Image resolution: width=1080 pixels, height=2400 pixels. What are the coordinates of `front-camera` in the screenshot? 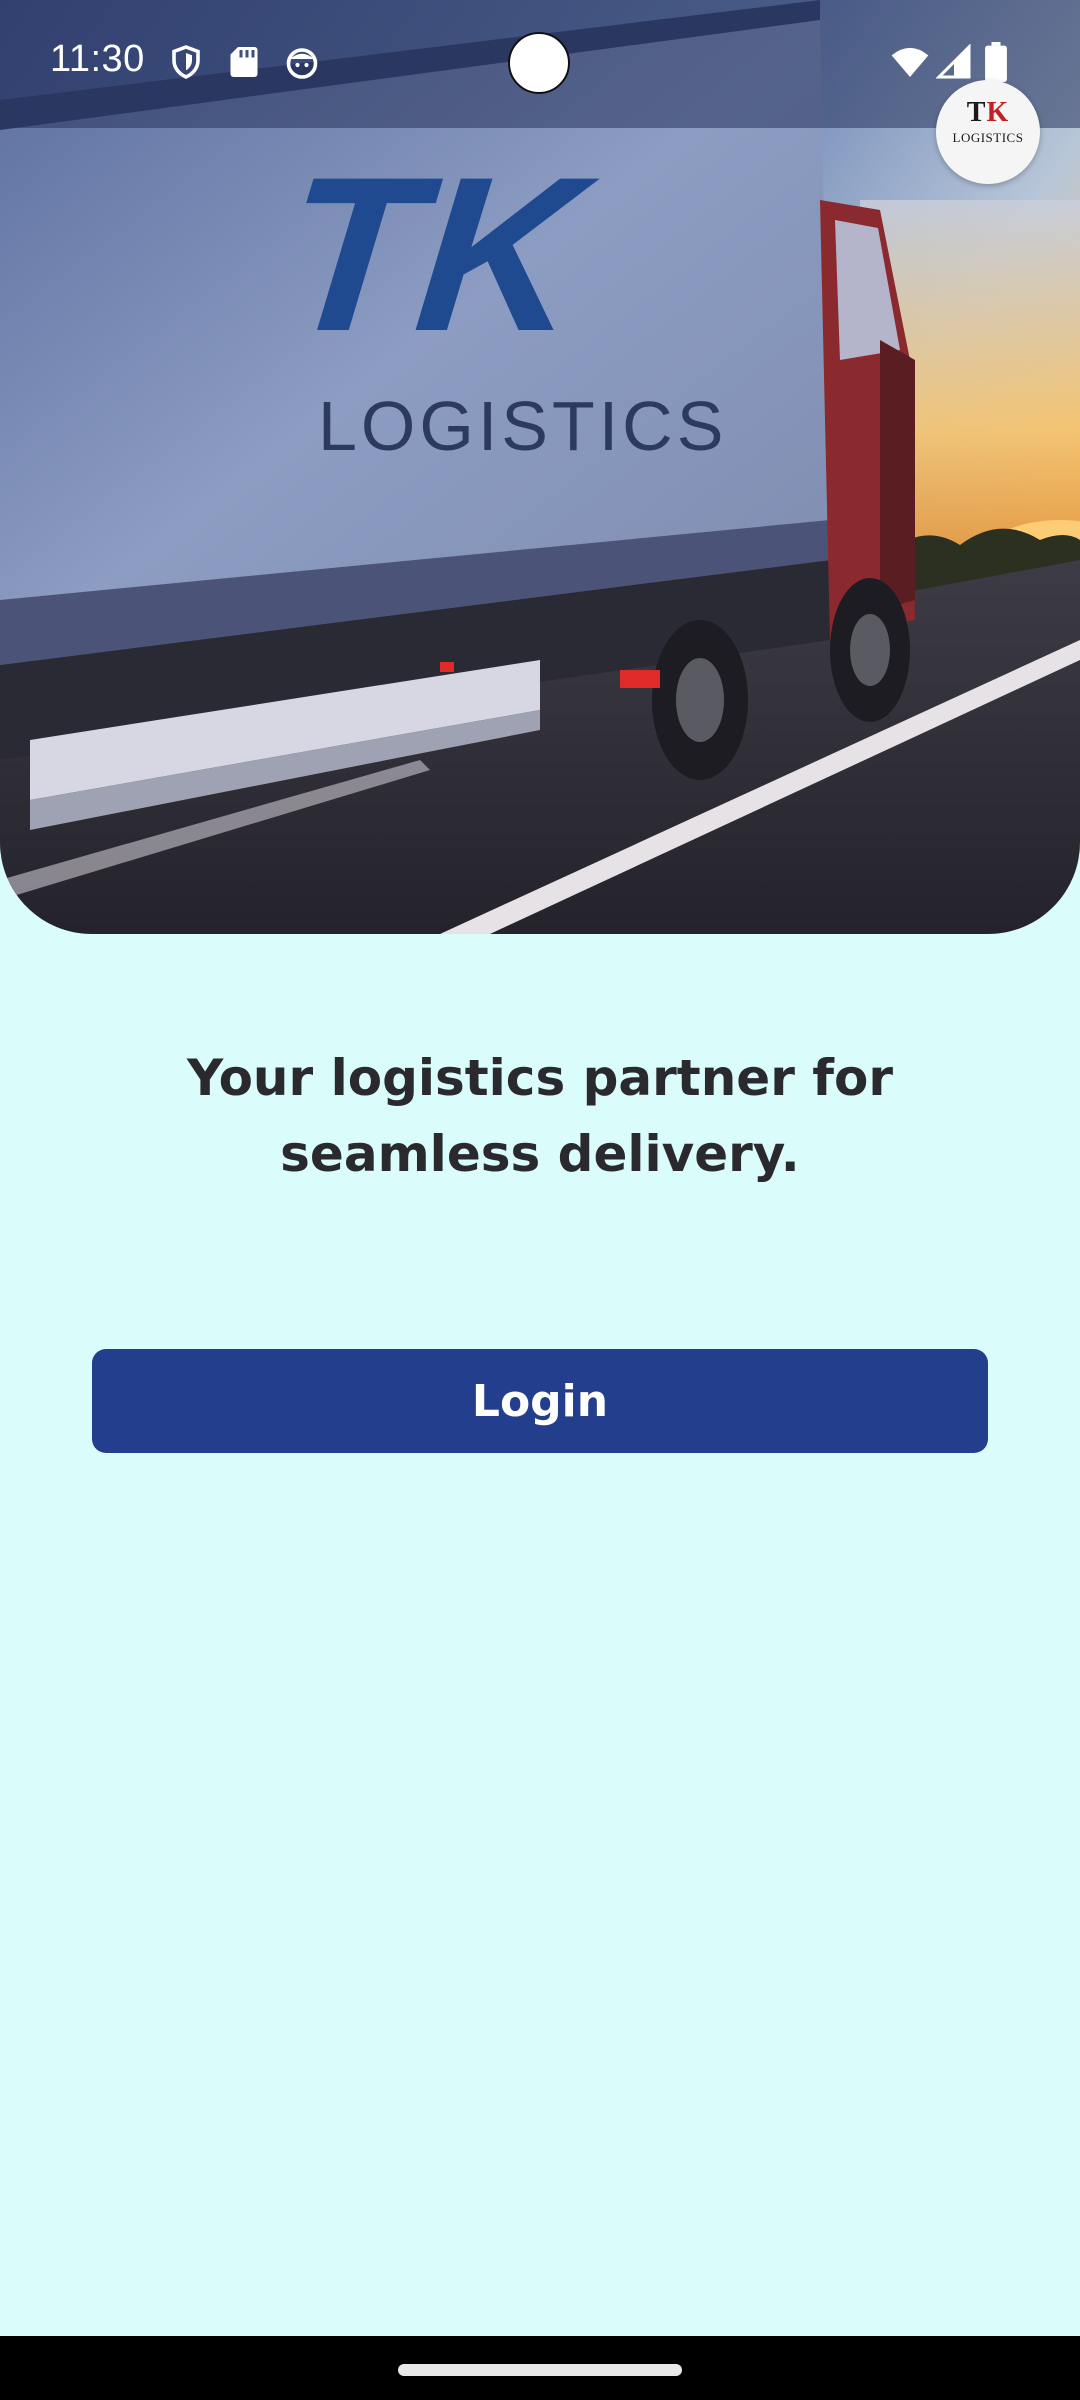 It's located at (539, 63).